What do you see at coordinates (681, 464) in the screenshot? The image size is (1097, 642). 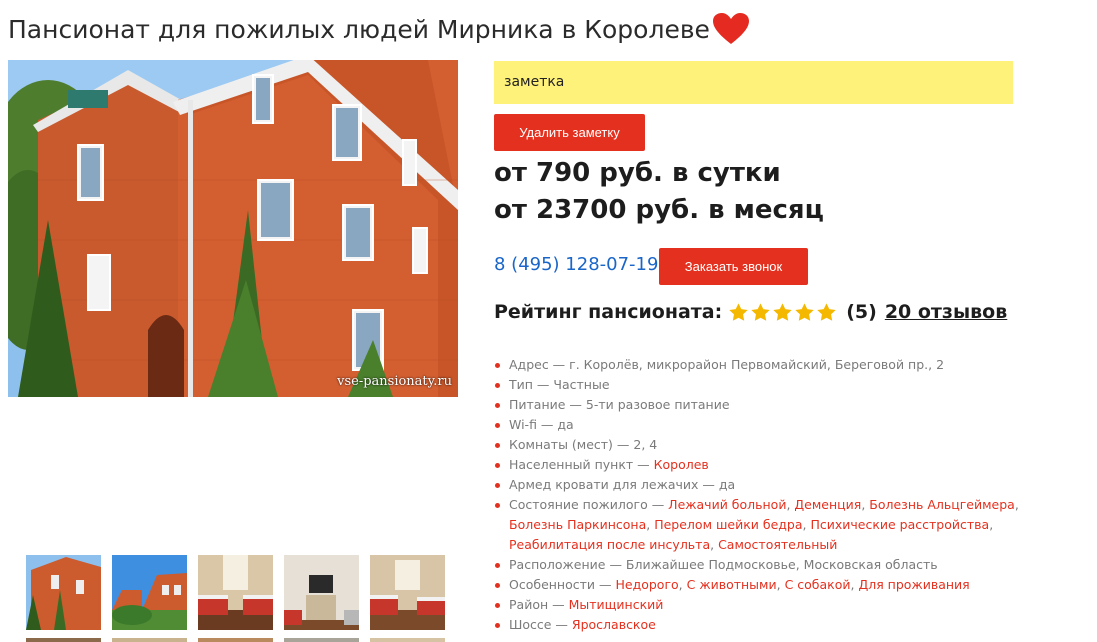 I see `city-link: Королев` at bounding box center [681, 464].